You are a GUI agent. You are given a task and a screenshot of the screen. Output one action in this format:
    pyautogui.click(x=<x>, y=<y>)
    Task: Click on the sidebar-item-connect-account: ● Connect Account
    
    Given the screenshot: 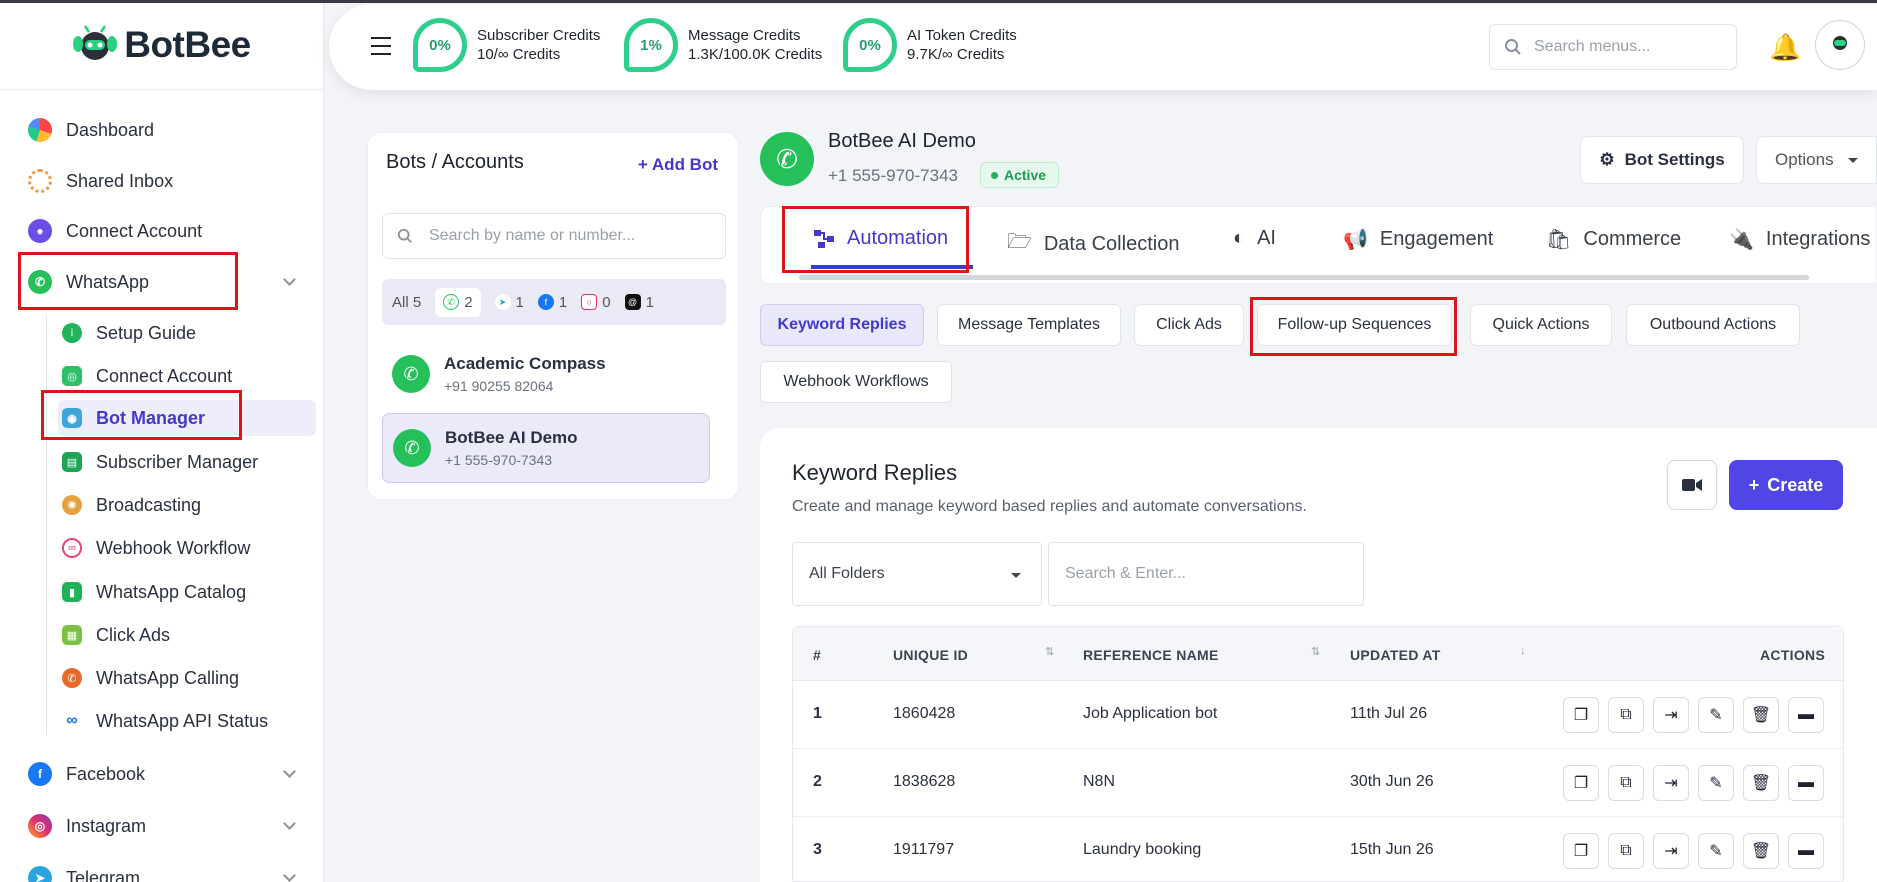 What is the action you would take?
    pyautogui.click(x=161, y=231)
    